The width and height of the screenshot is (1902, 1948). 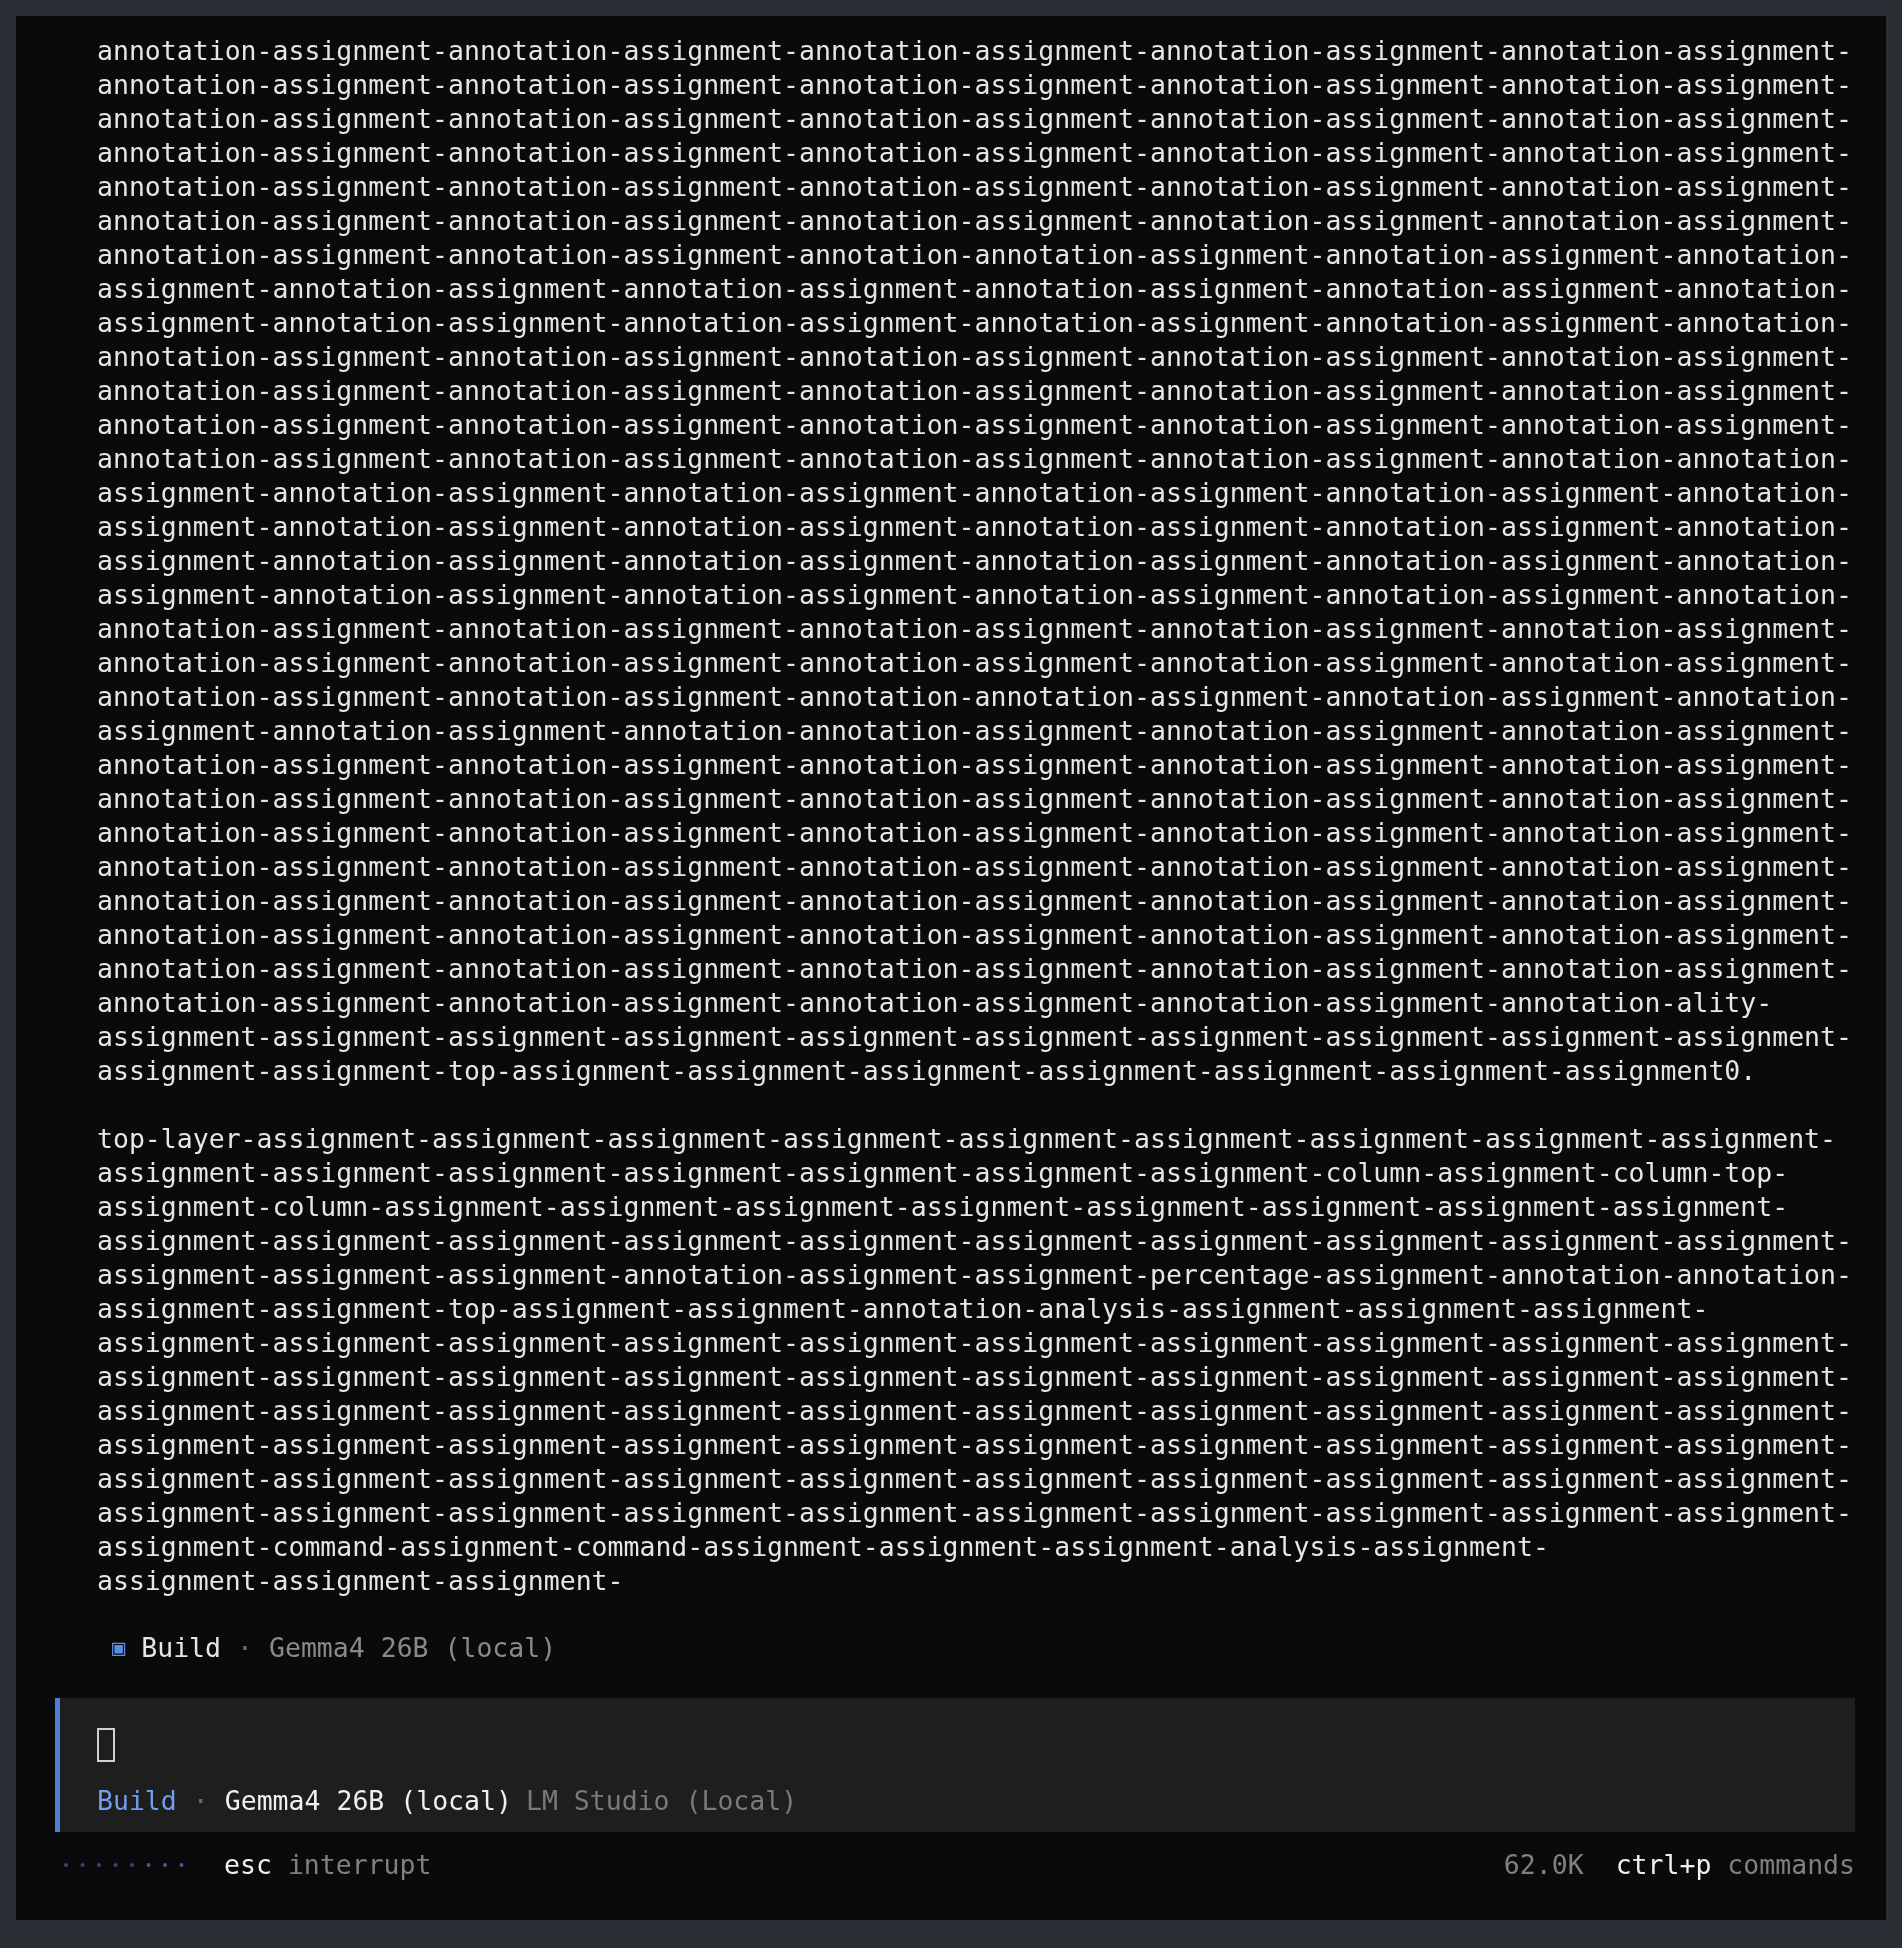 What do you see at coordinates (955, 1765) in the screenshot?
I see `prompt-input: Build · Gemma4 26B (local) LM Studio (Local)` at bounding box center [955, 1765].